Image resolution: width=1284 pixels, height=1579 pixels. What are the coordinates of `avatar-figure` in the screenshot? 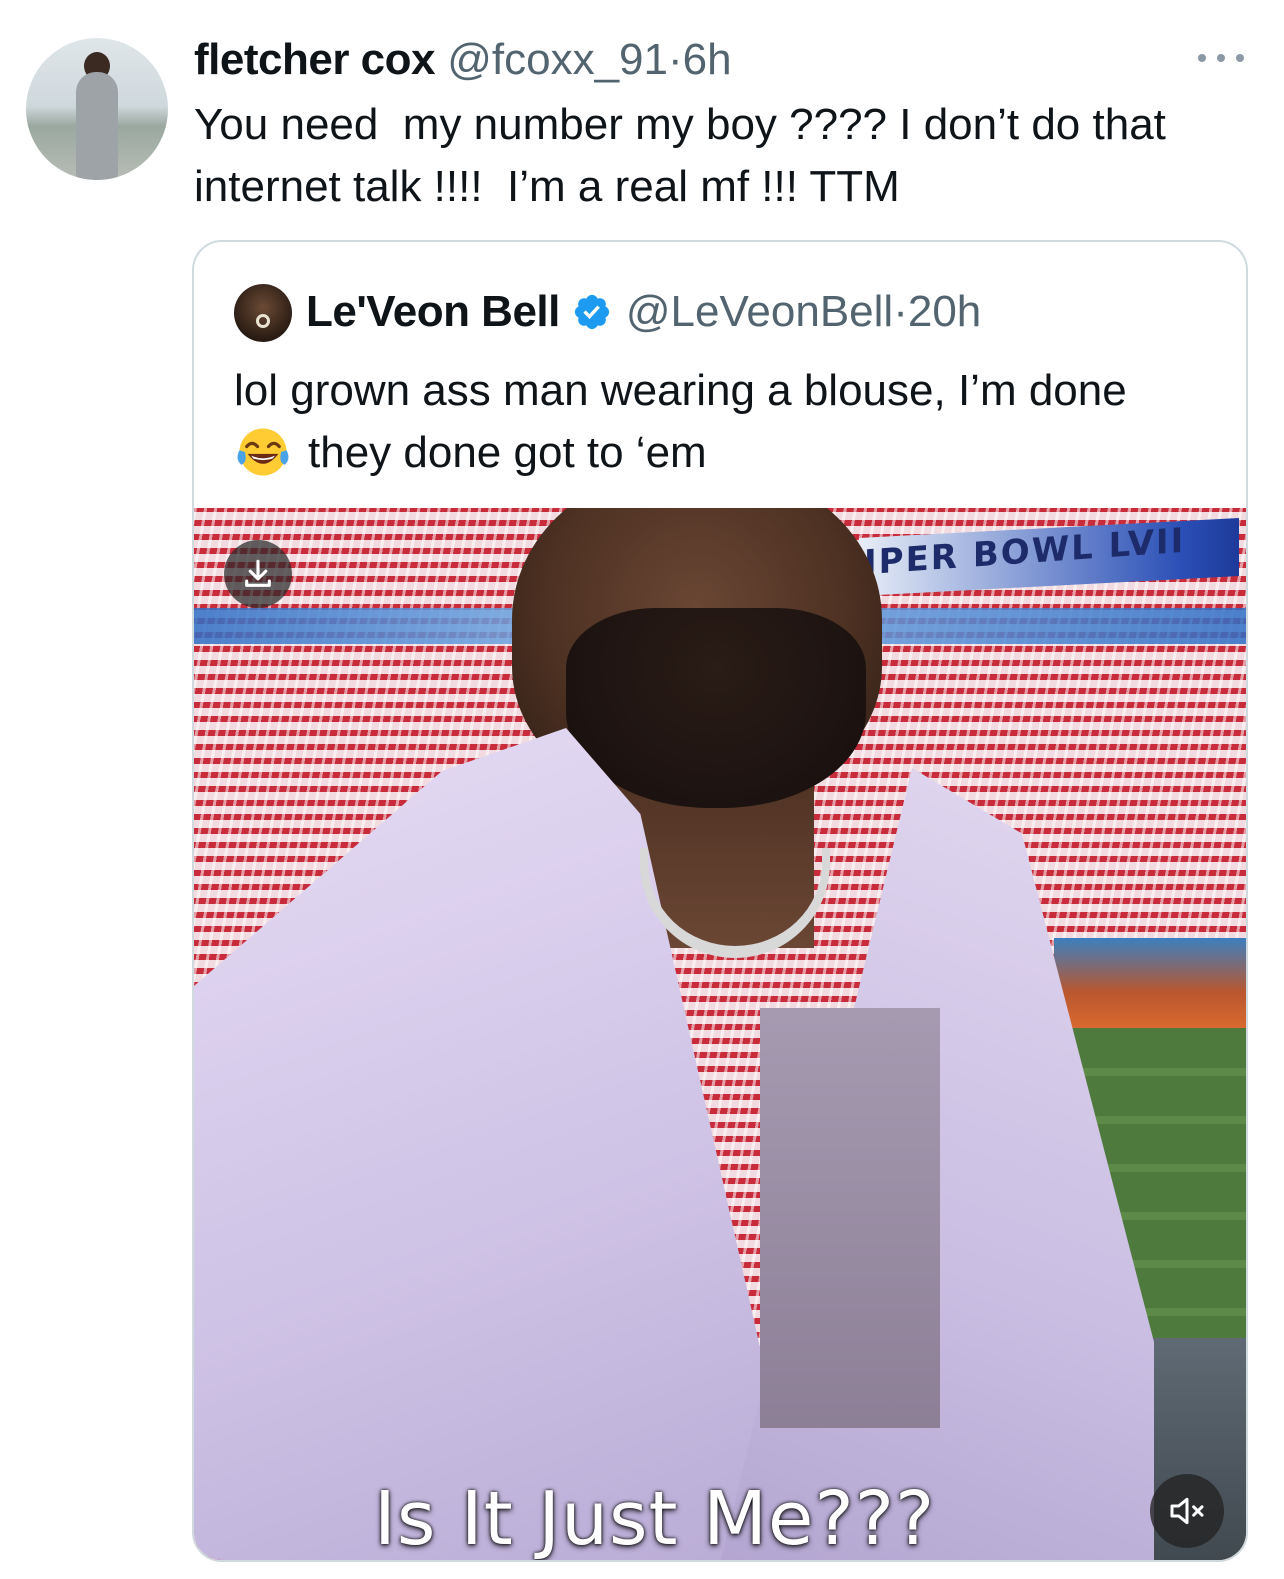 It's located at (97, 126).